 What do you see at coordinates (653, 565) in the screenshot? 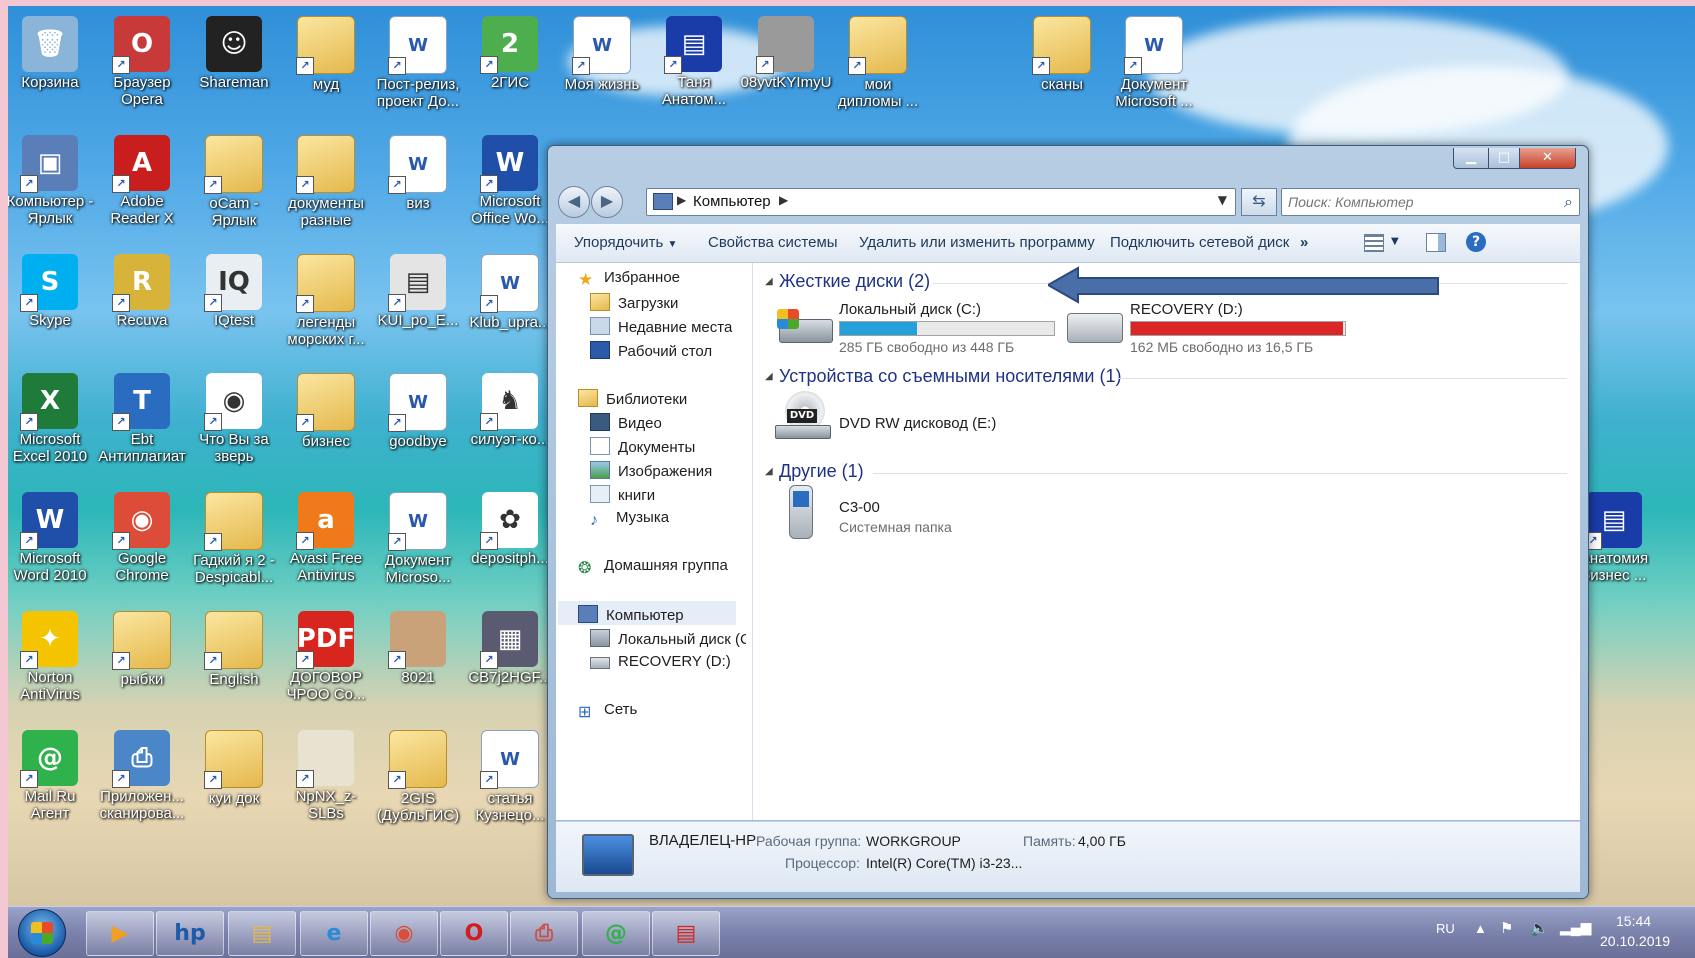
I see `nav-homegroup: ❂ Домашняя группа` at bounding box center [653, 565].